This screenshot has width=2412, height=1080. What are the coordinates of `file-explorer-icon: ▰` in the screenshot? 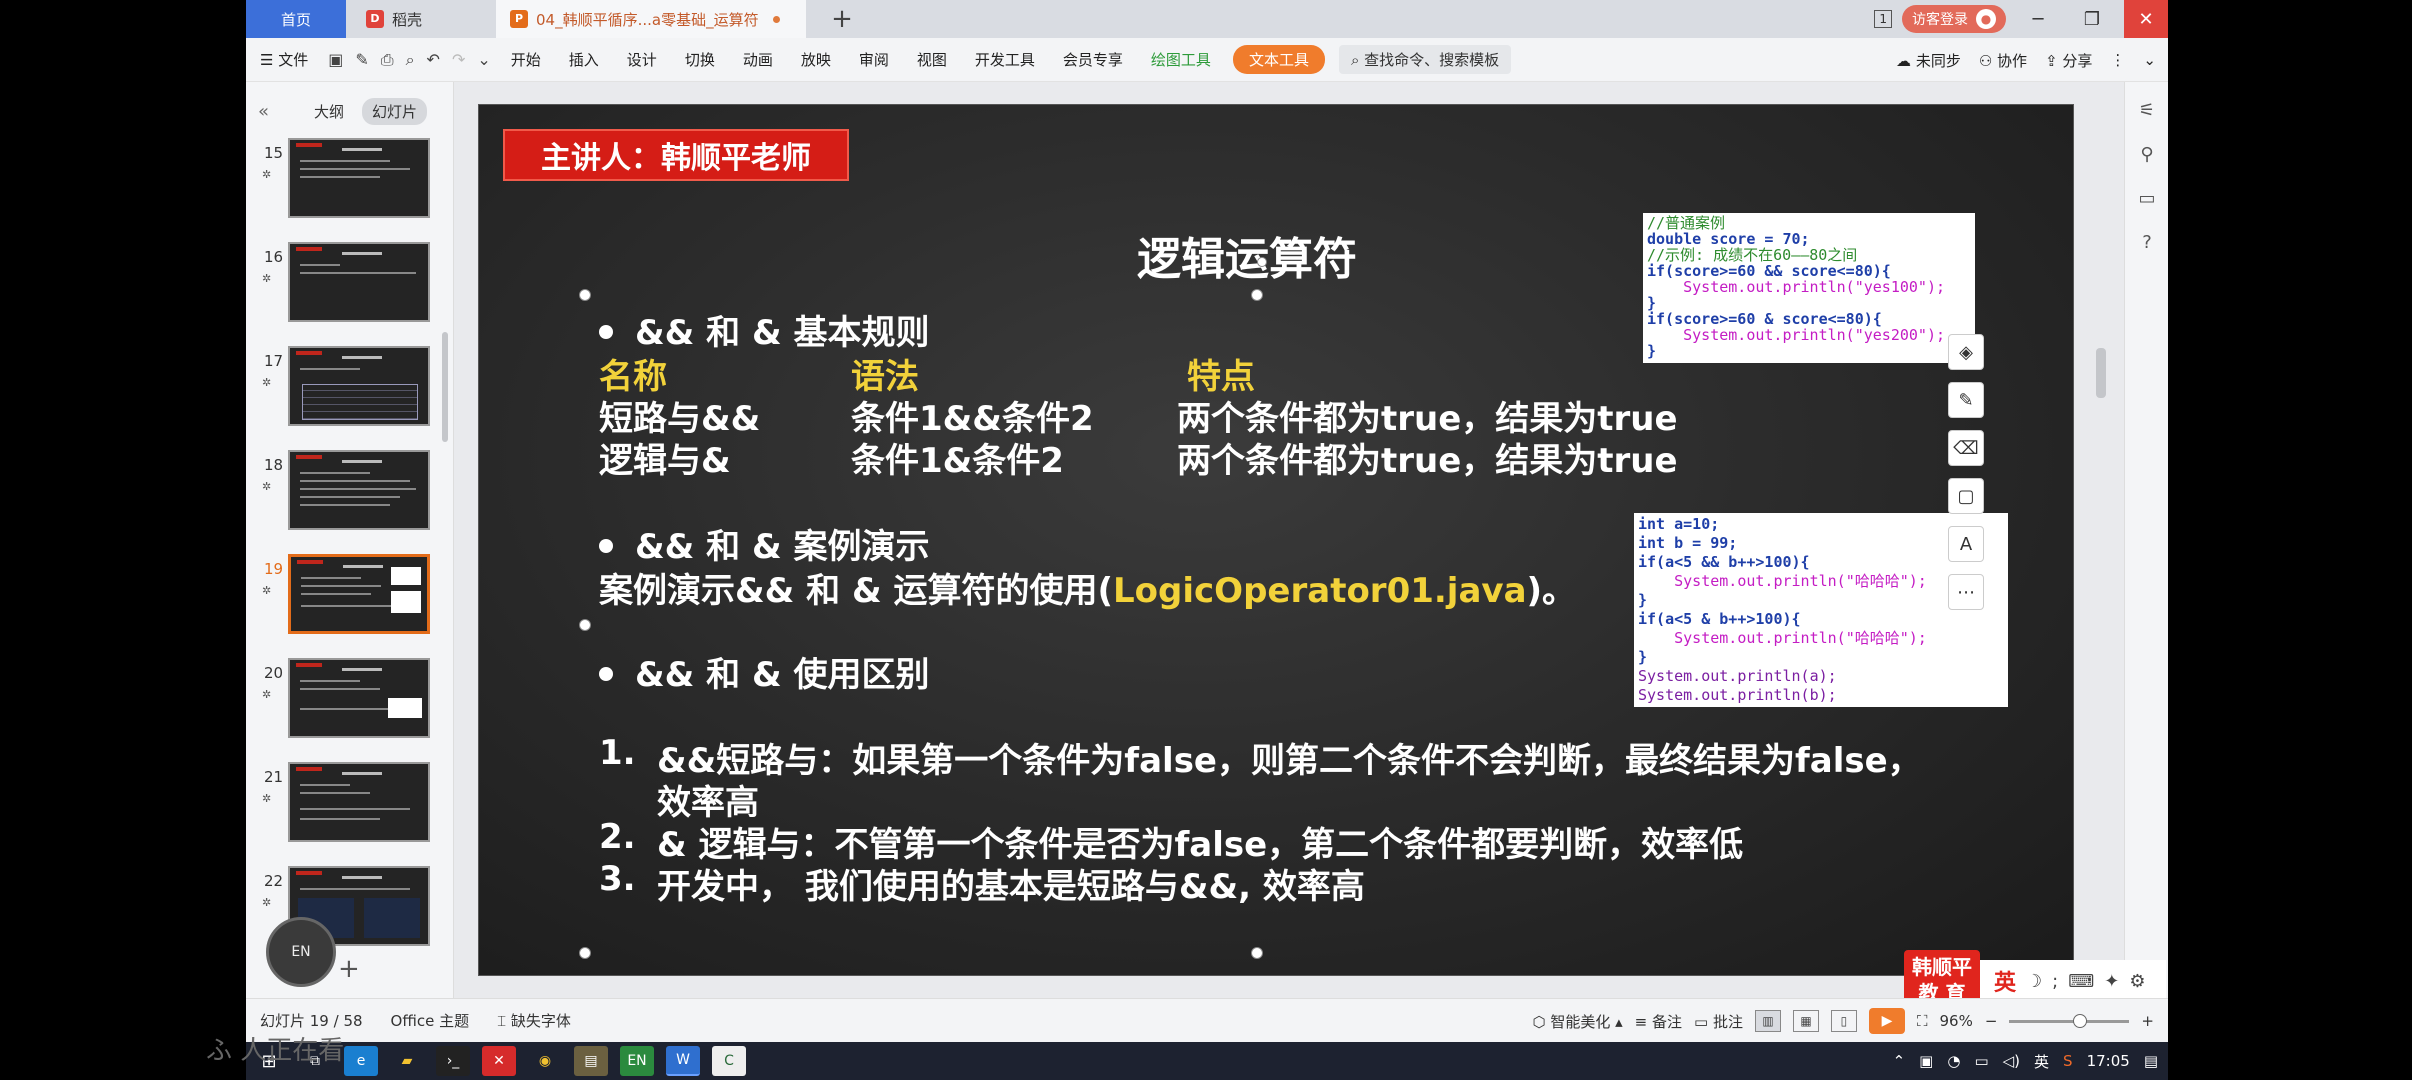 It's located at (407, 1061).